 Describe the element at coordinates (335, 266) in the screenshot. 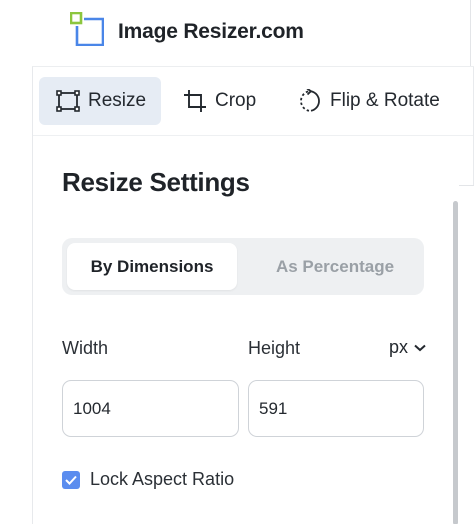

I see `mode-as-percentage-button: As Percentage` at that location.